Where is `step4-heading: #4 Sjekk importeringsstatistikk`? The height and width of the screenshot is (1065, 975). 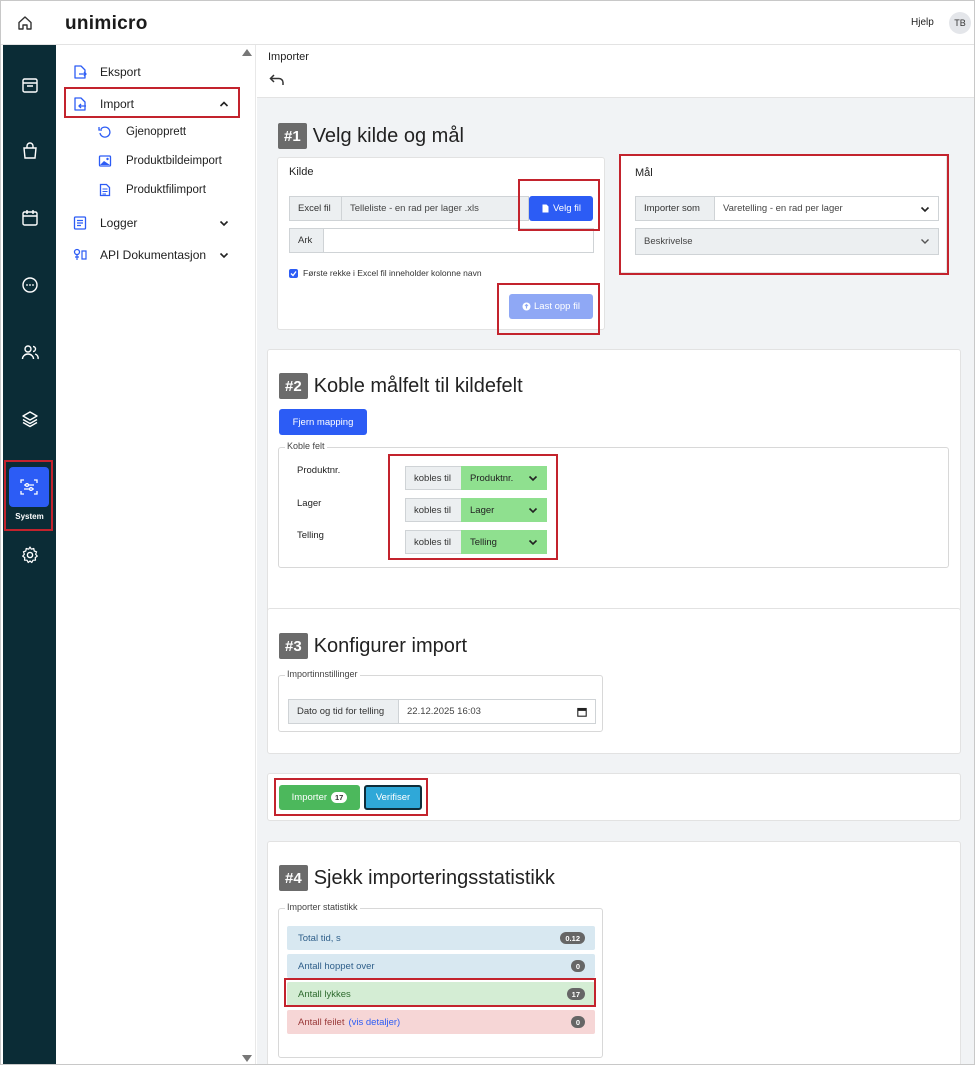
step4-heading: #4 Sjekk importeringsstatistikk is located at coordinates (417, 878).